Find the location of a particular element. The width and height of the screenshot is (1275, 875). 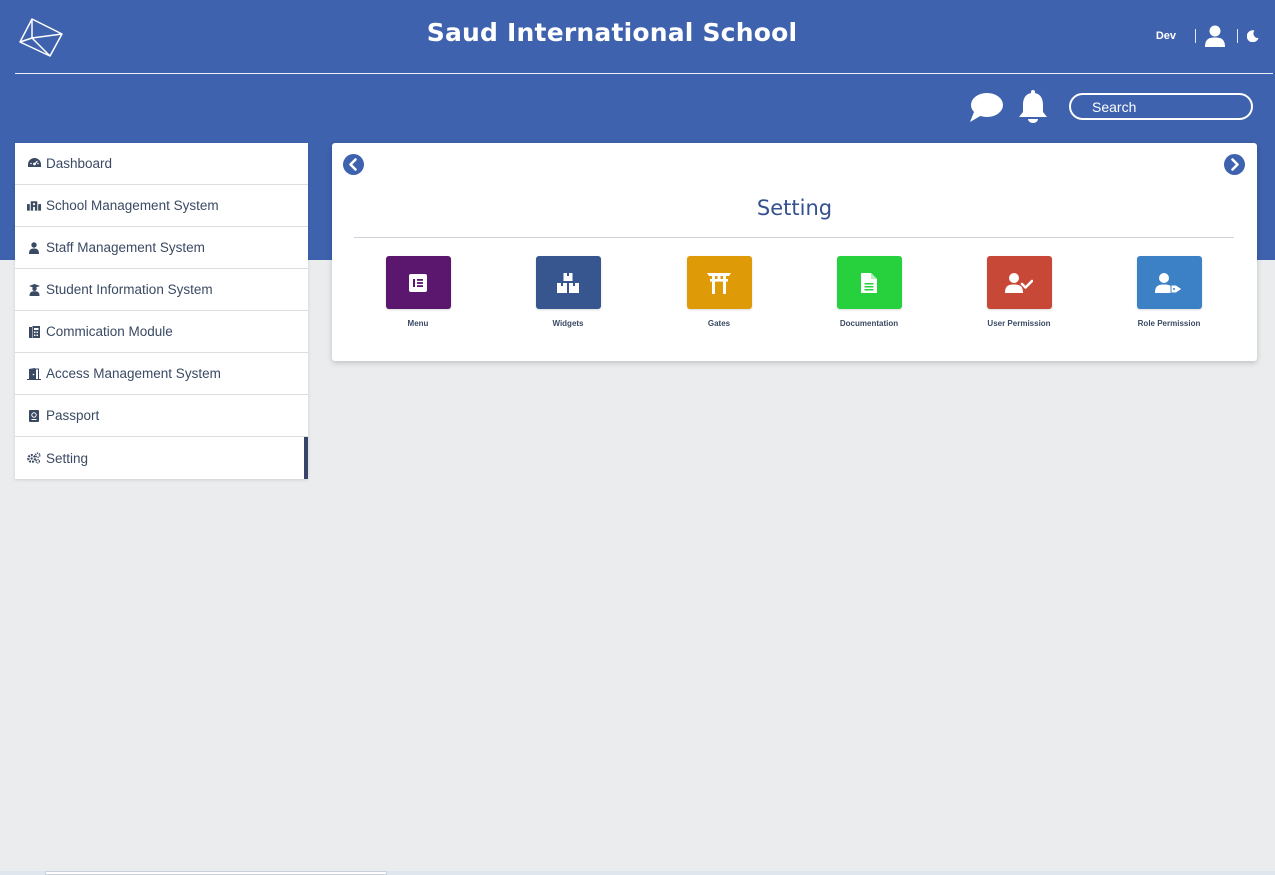

search-input is located at coordinates (1161, 106).